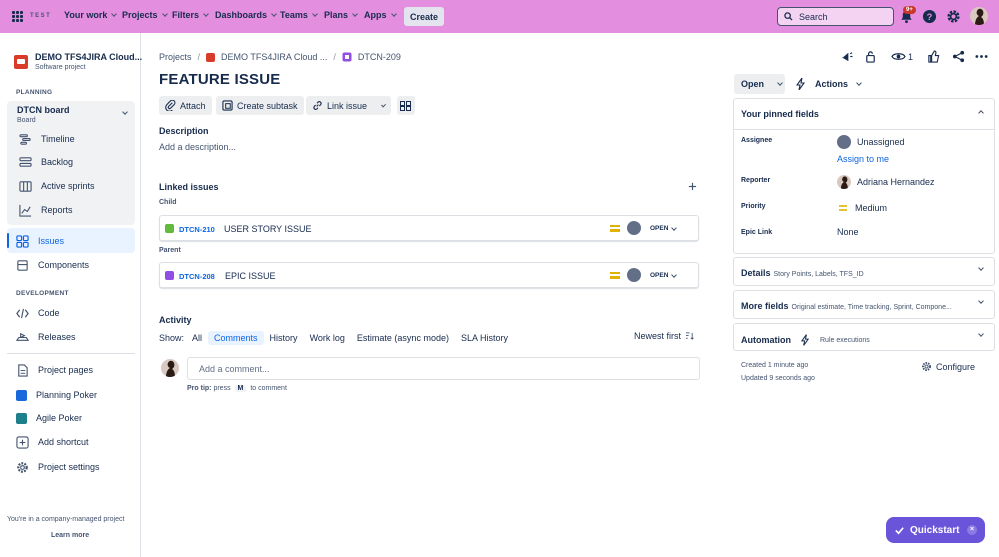 The width and height of the screenshot is (999, 557). I want to click on sidebar-item-reports: Reports, so click(46, 210).